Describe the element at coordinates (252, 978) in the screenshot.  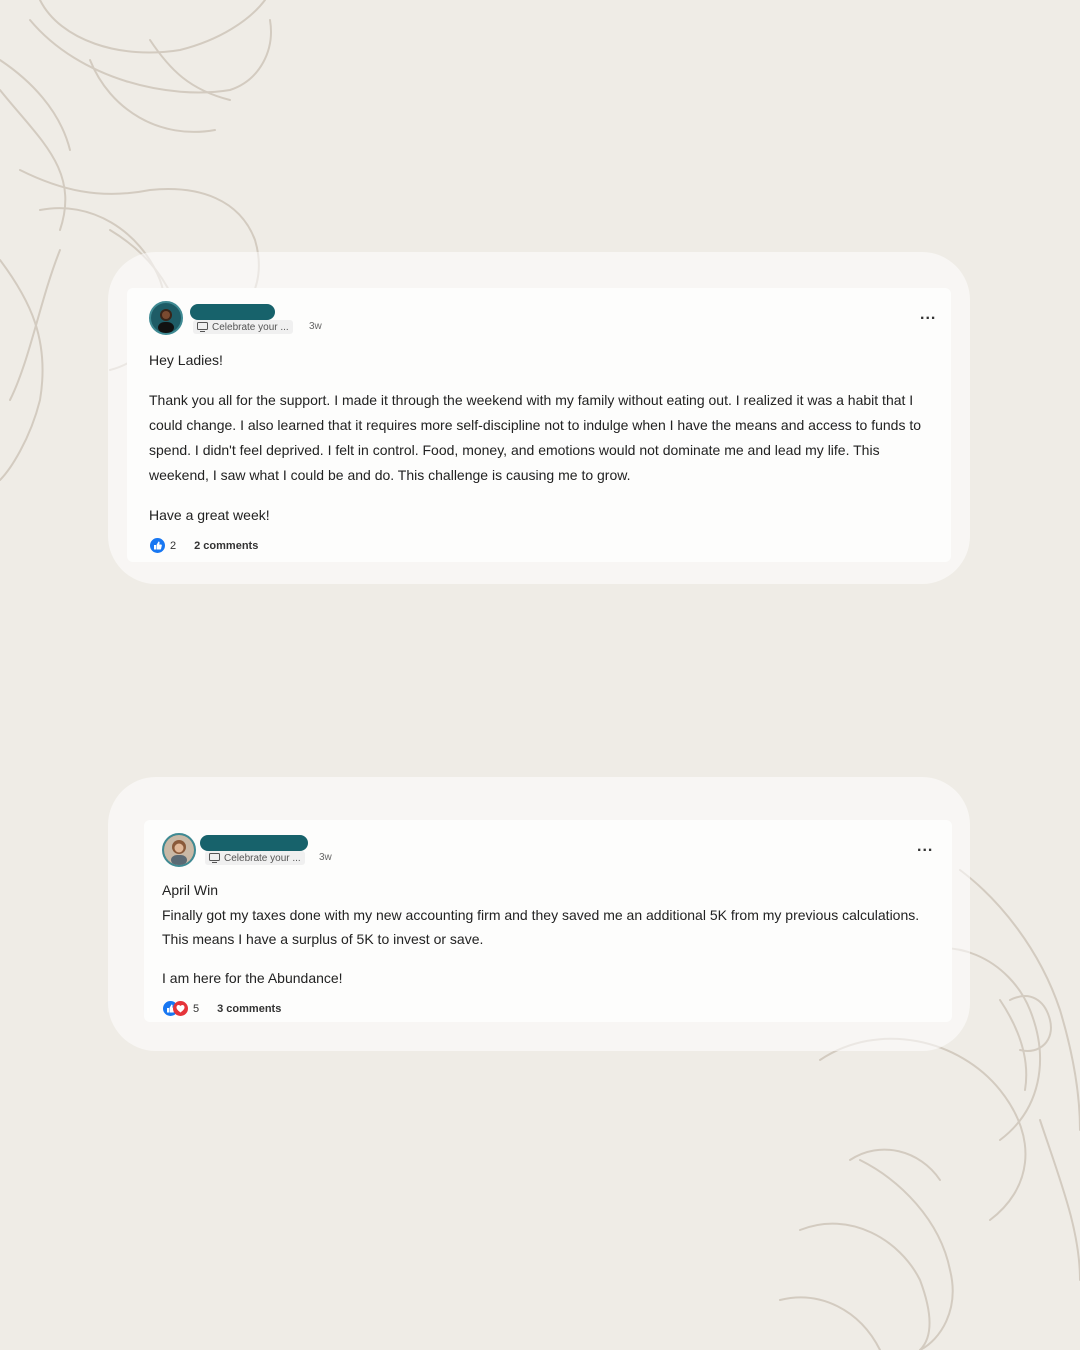
I see `post-signoff: I am here for the Abundance!` at that location.